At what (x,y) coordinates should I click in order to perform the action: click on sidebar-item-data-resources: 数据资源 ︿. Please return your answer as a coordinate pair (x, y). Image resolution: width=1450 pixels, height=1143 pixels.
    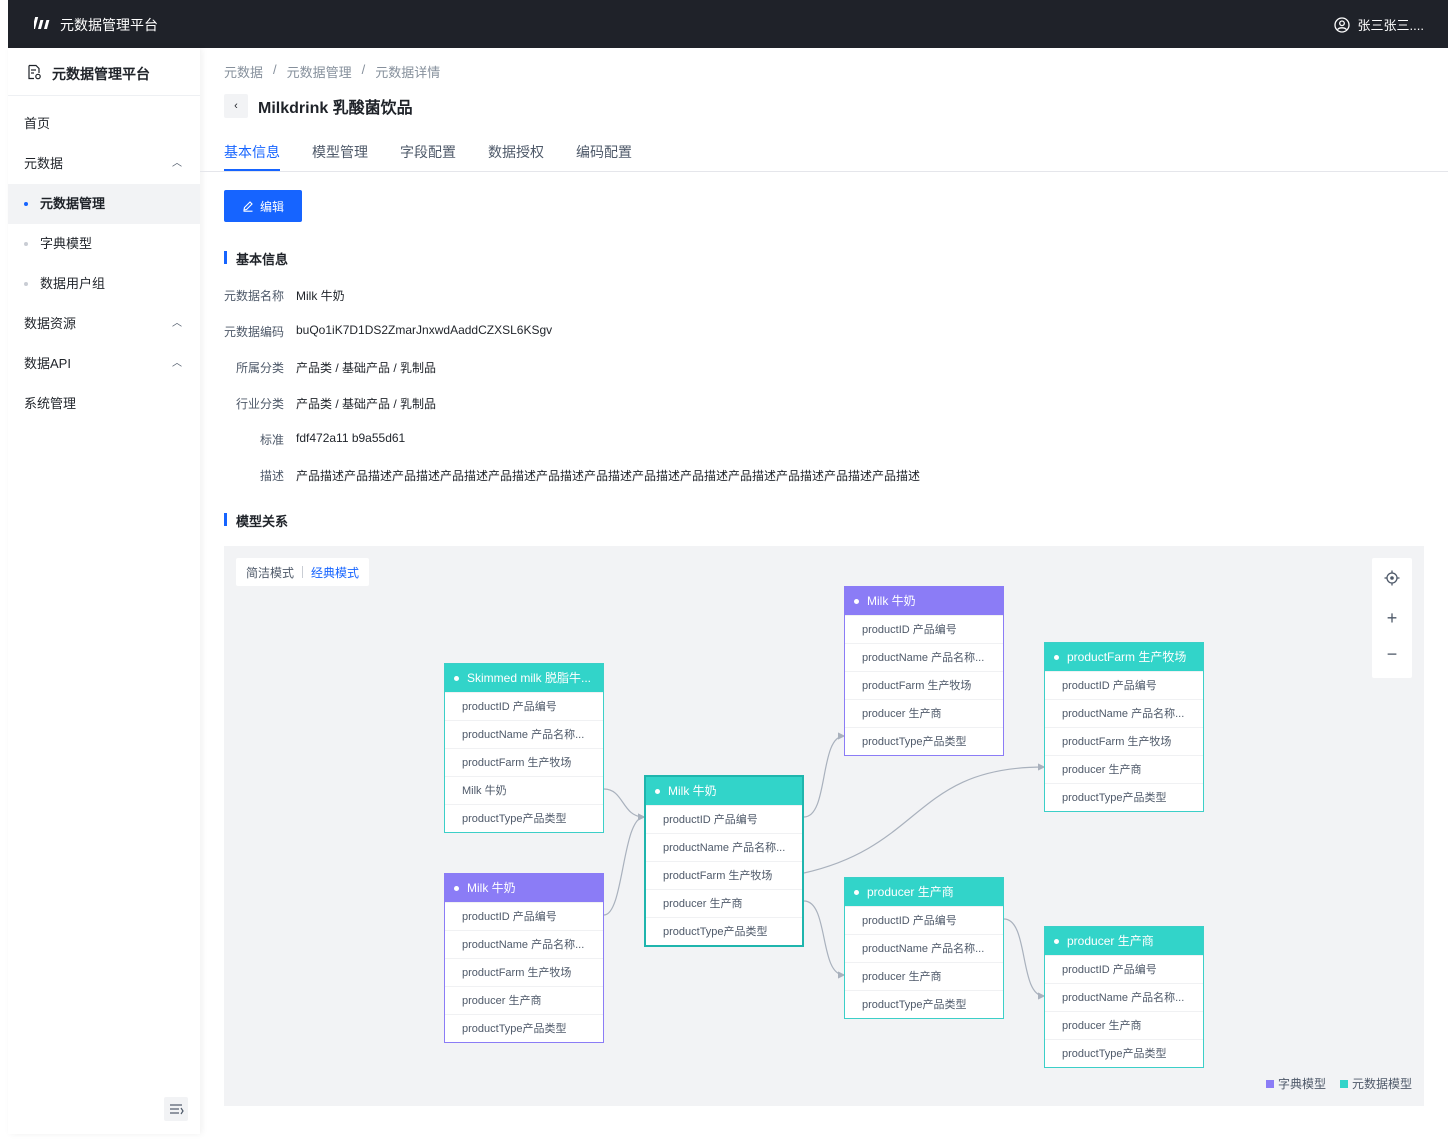
    Looking at the image, I should click on (104, 324).